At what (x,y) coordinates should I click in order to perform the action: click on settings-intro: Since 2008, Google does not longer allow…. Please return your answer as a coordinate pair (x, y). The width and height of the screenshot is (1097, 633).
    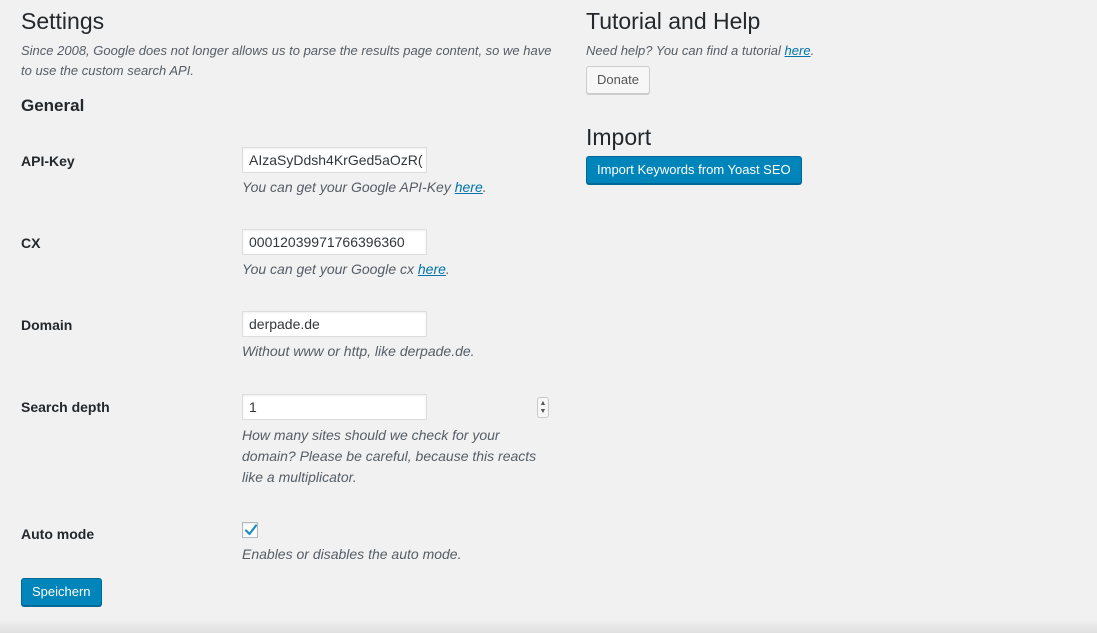
    Looking at the image, I should click on (286, 60).